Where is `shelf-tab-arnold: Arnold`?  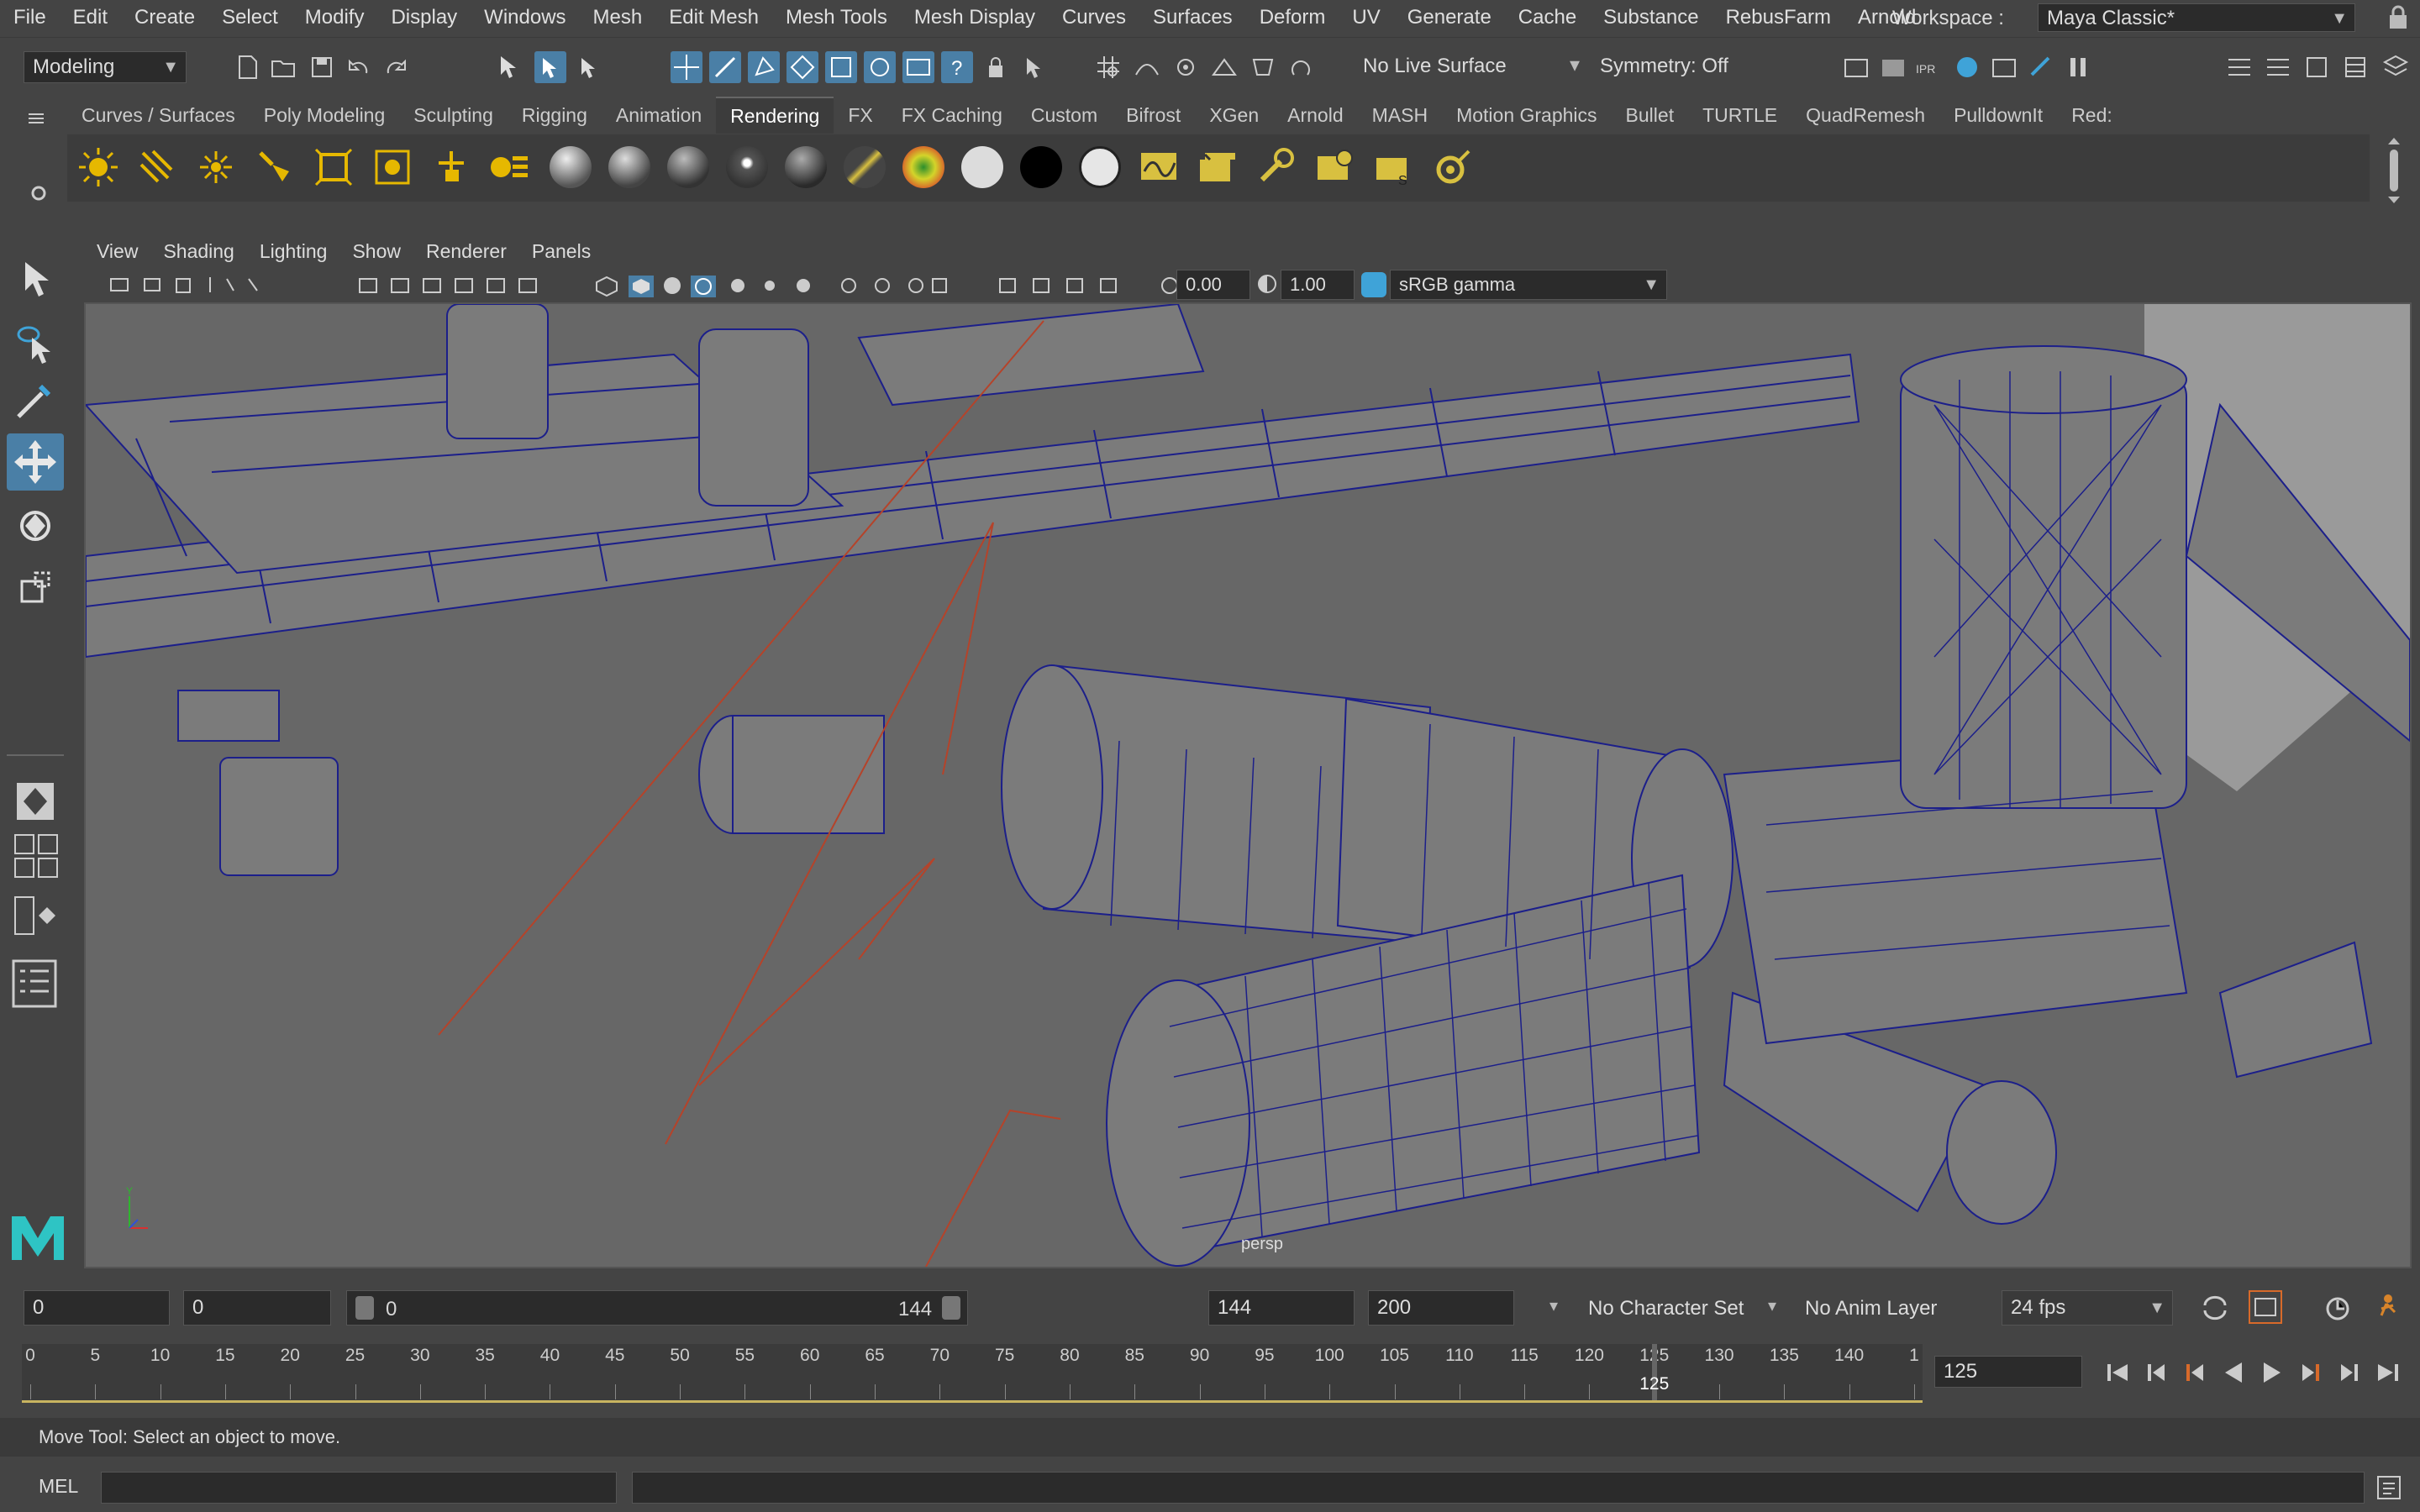 shelf-tab-arnold: Arnold is located at coordinates (1315, 115).